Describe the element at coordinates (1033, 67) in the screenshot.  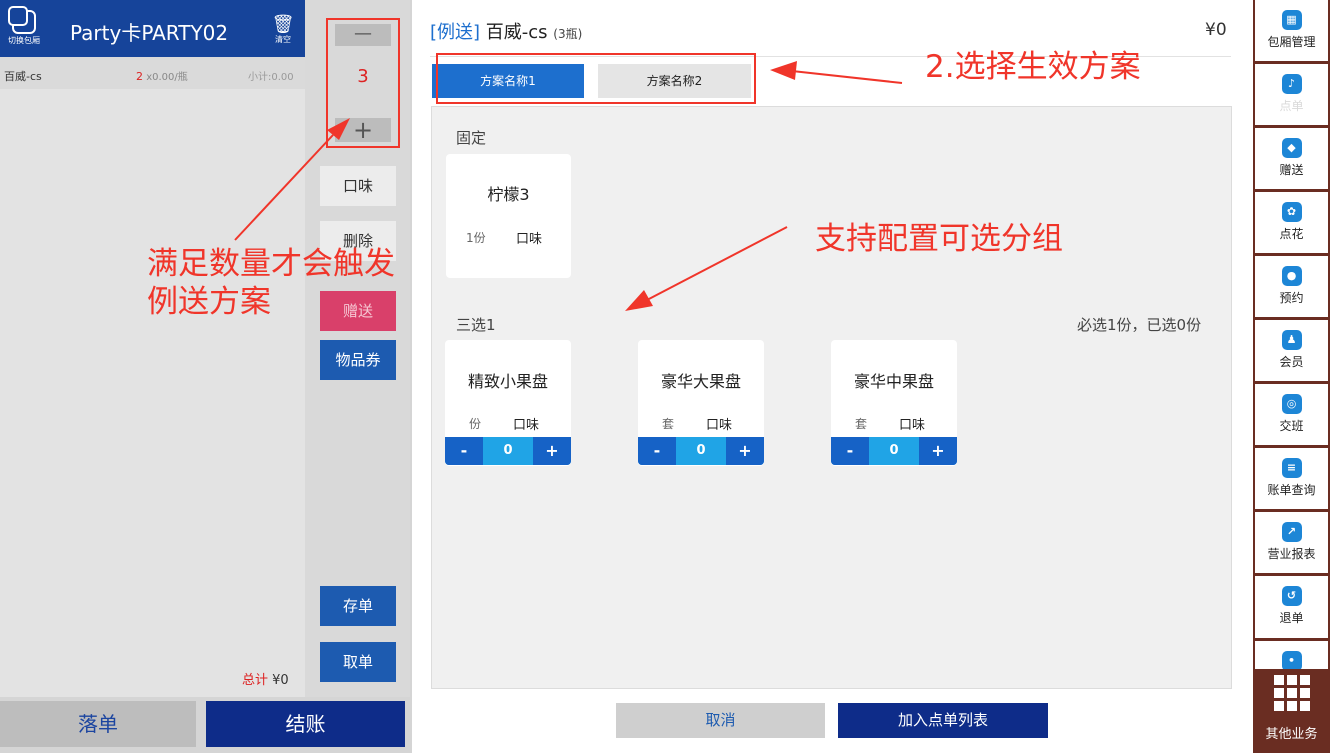
I see `annotation-select-plan: 2.选择生效方案` at that location.